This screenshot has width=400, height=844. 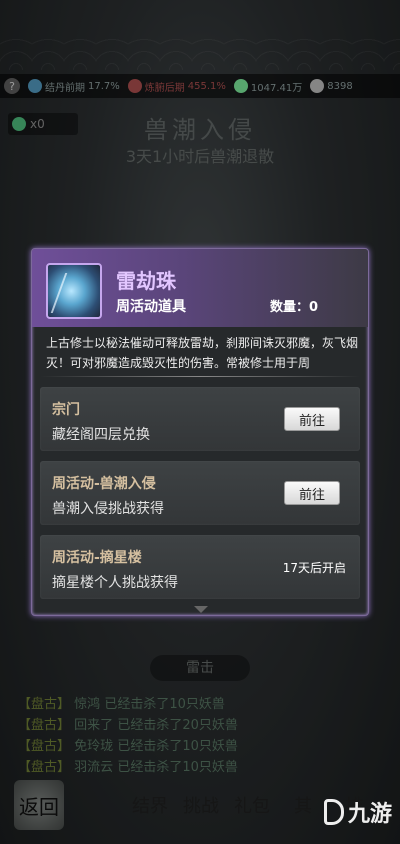 I want to click on source-card: 周活动-兽潮入侵 兽潮入侵挑战获得 前往, so click(x=200, y=493).